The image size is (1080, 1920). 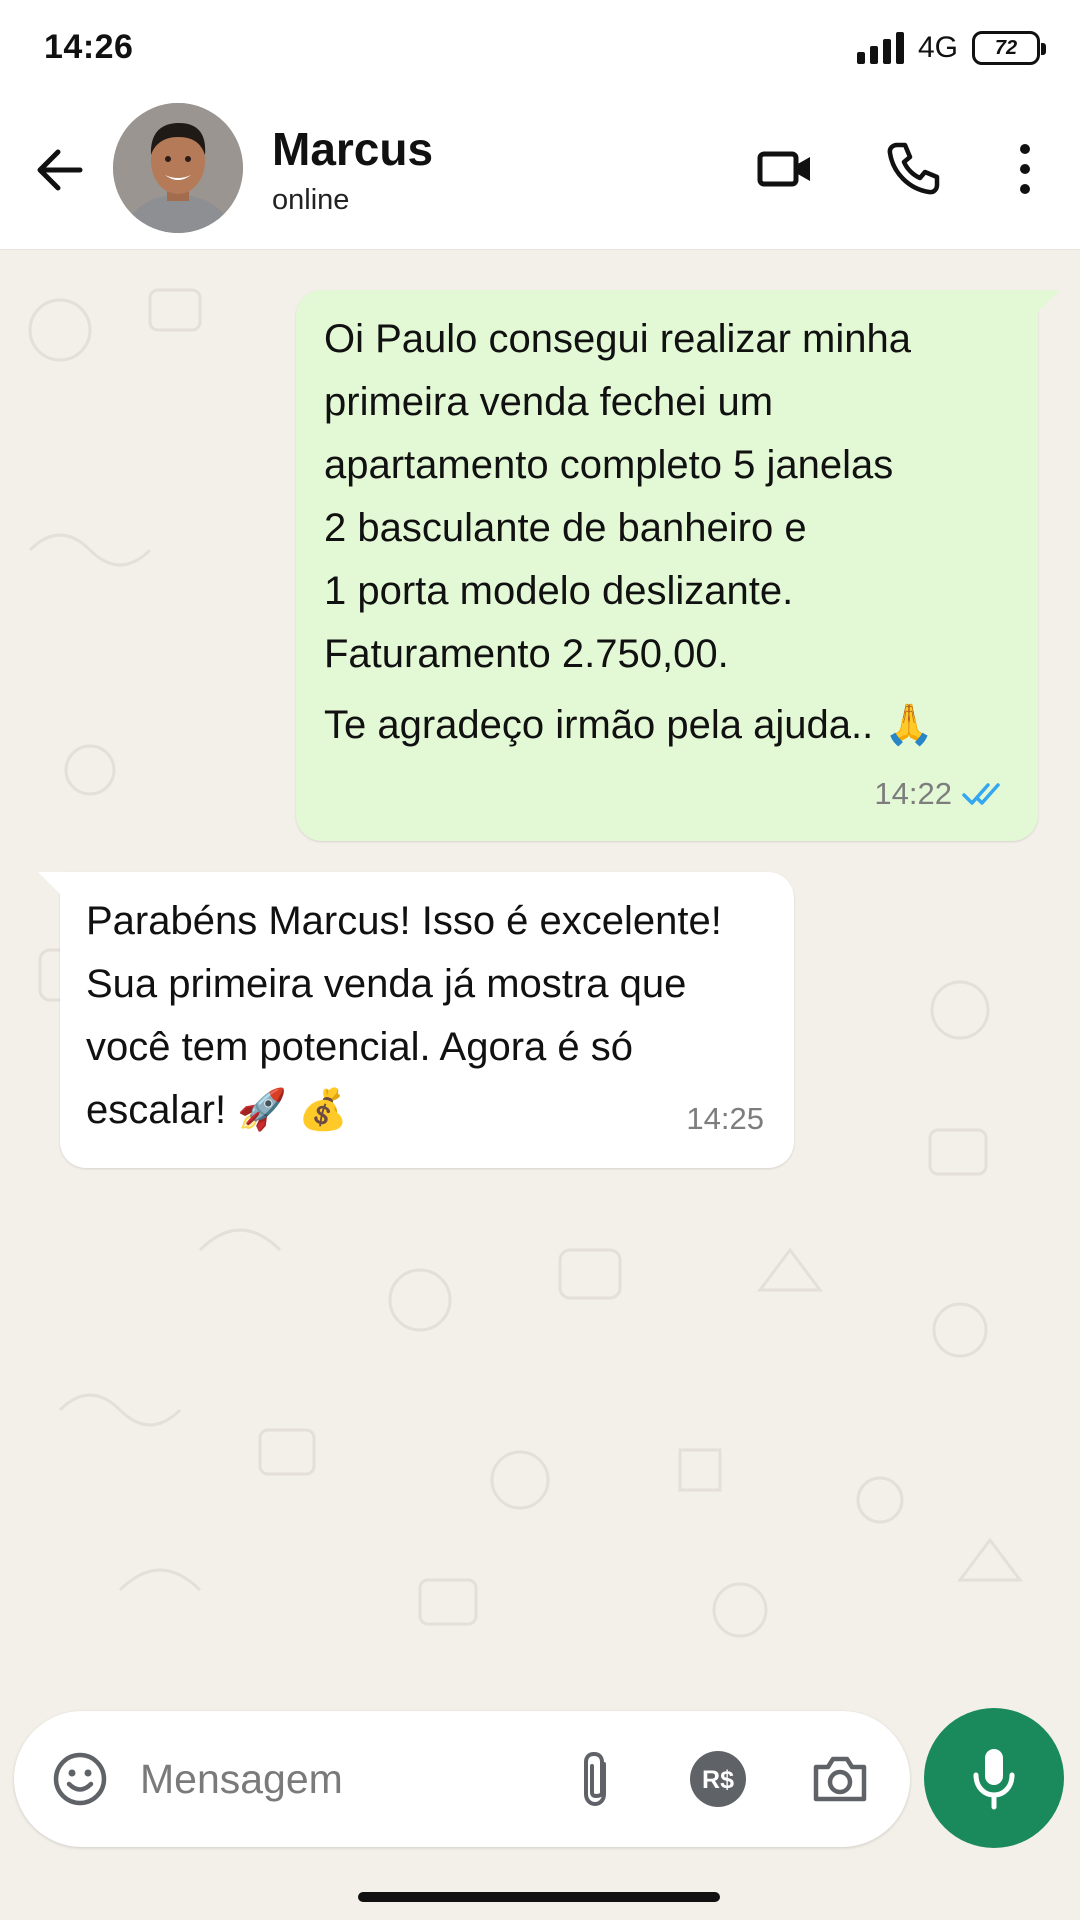 What do you see at coordinates (937, 47) in the screenshot?
I see `network-type: 4G` at bounding box center [937, 47].